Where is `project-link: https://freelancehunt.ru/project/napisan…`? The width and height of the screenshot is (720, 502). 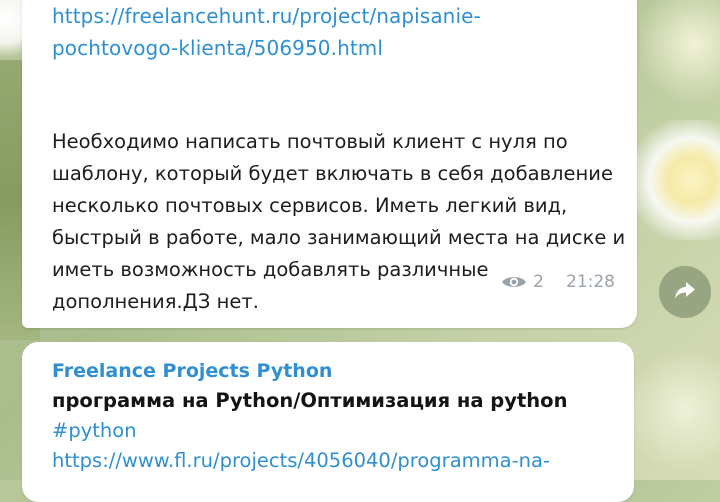 project-link: https://freelancehunt.ru/project/napisan… is located at coordinates (329, 32).